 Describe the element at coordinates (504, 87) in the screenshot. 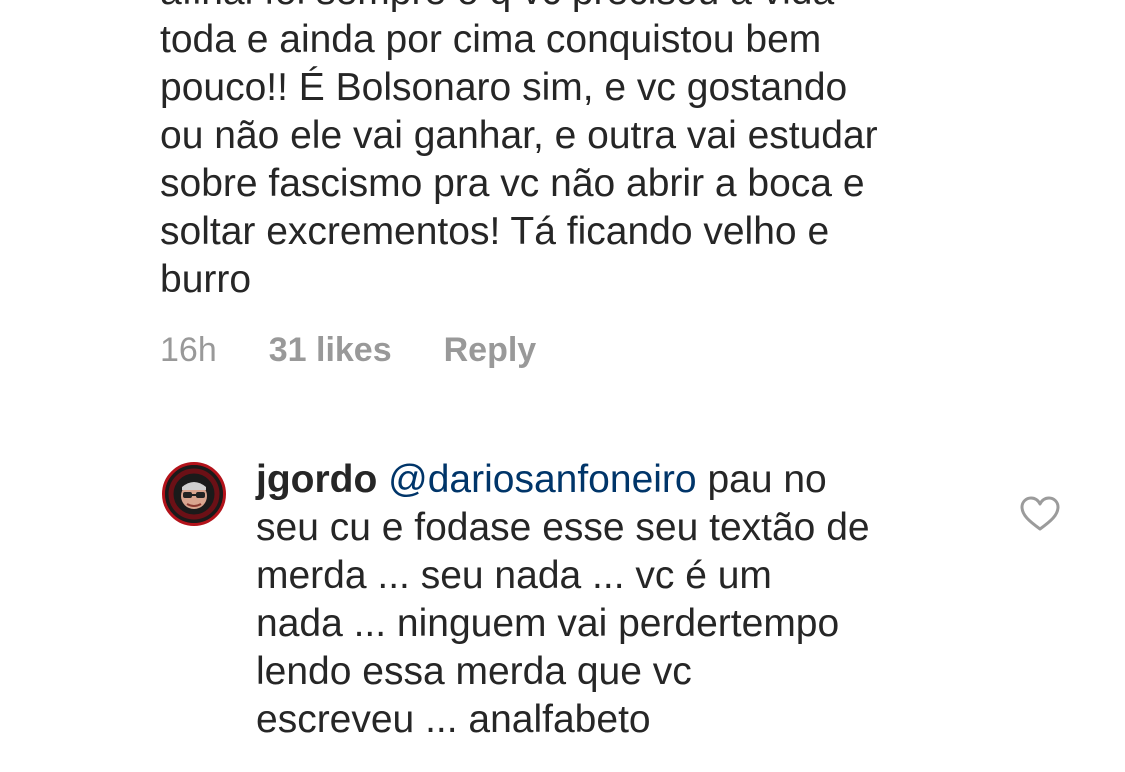

I see `comment-text-line: pouco!! É Bolsonaro sim, e vc gostando` at that location.